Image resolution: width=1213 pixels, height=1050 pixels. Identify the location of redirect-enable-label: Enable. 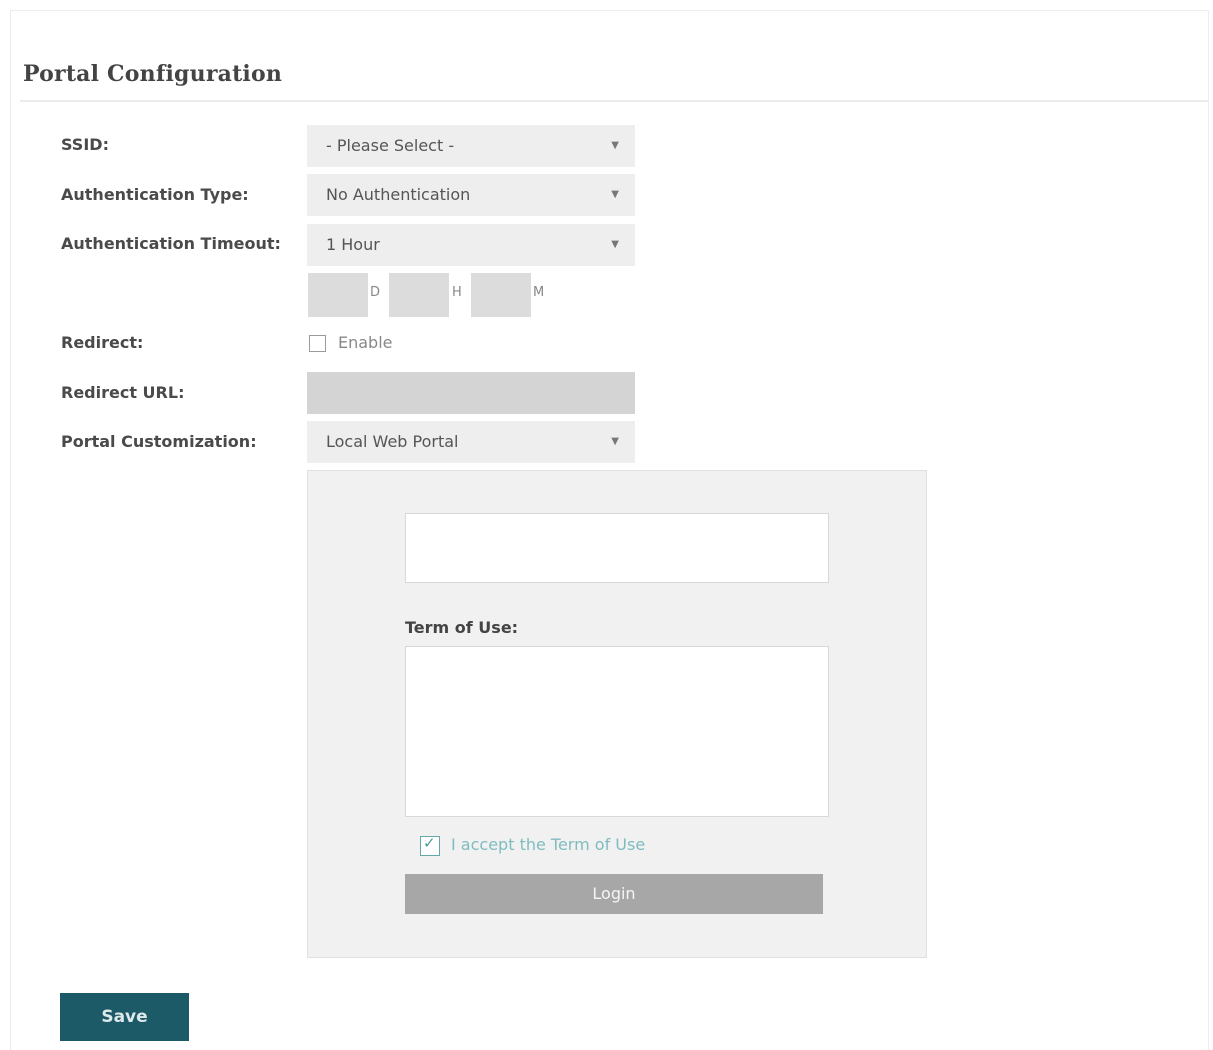
(365, 342).